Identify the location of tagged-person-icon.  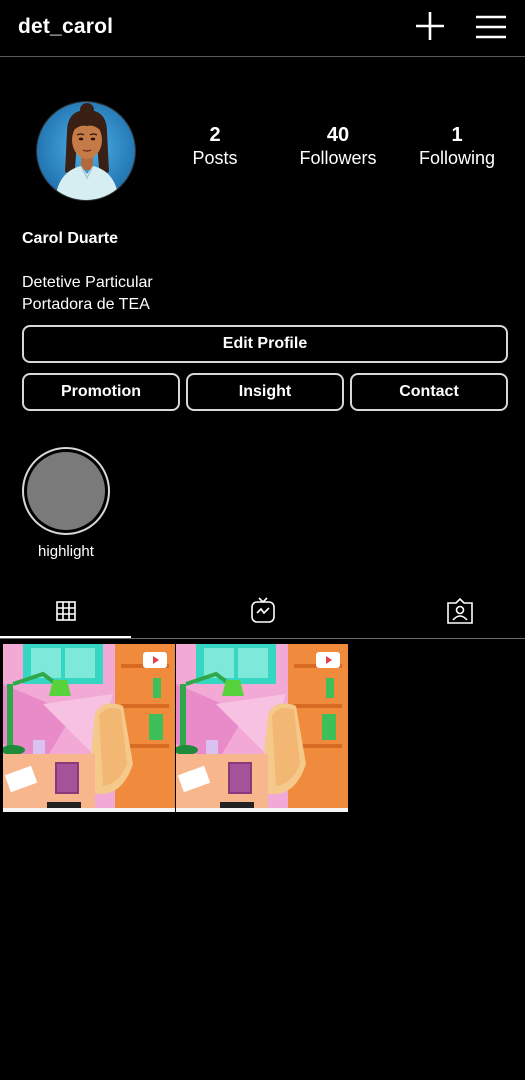
(460, 610).